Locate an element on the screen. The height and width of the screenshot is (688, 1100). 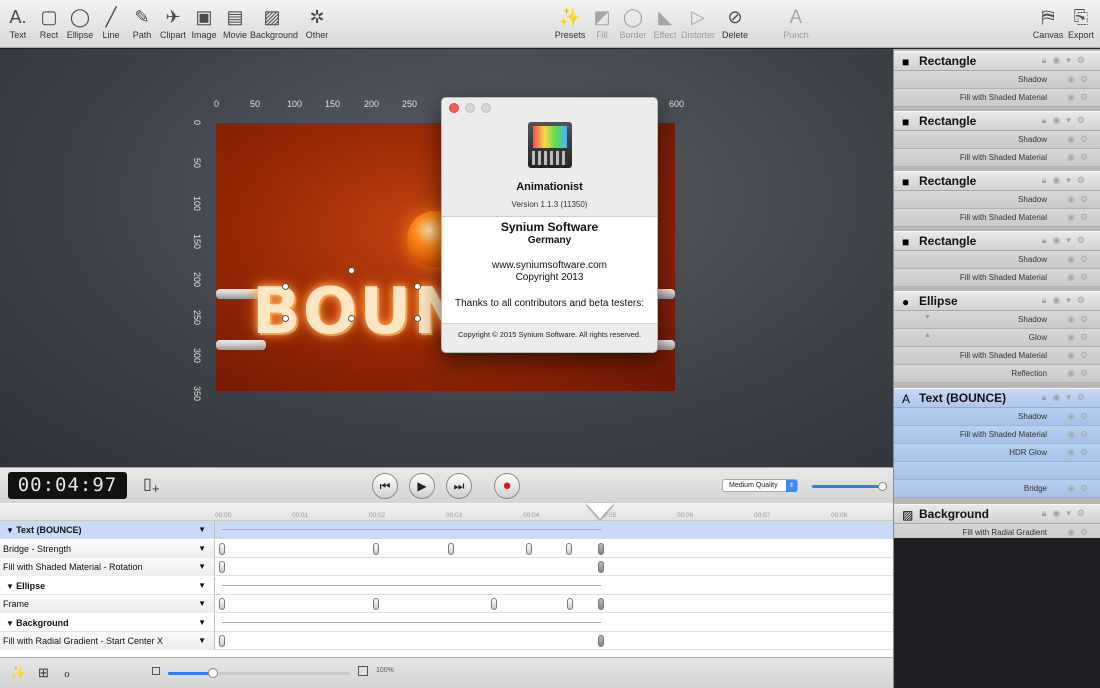
play-button: ▶ is located at coordinates (422, 486).